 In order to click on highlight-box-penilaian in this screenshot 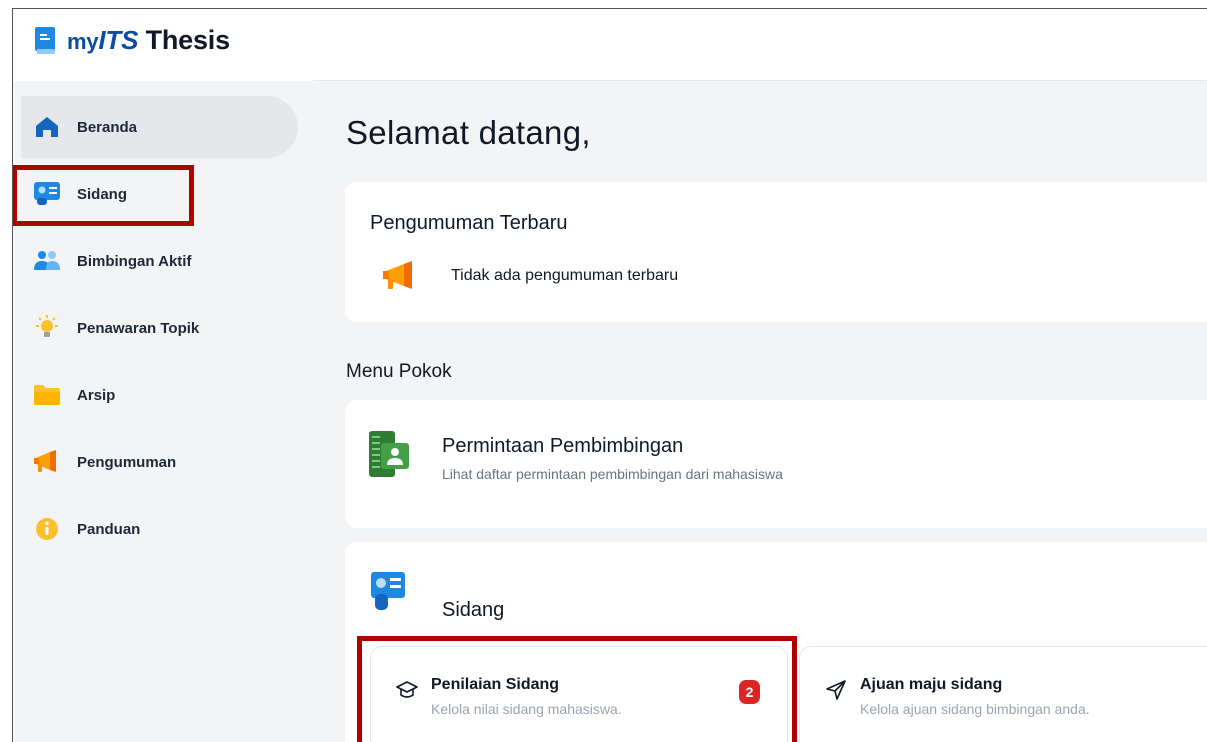, I will do `click(577, 689)`.